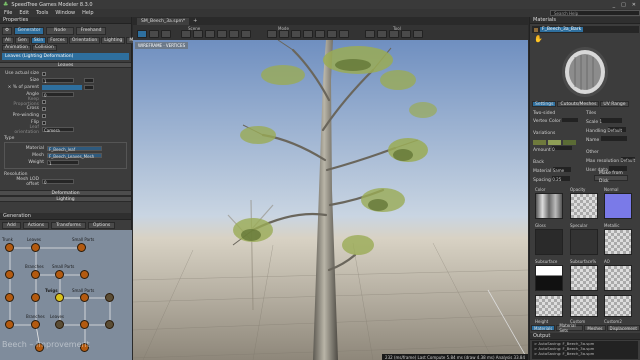 The image size is (640, 360). I want to click on subtab-gen: Gen, so click(22, 40).